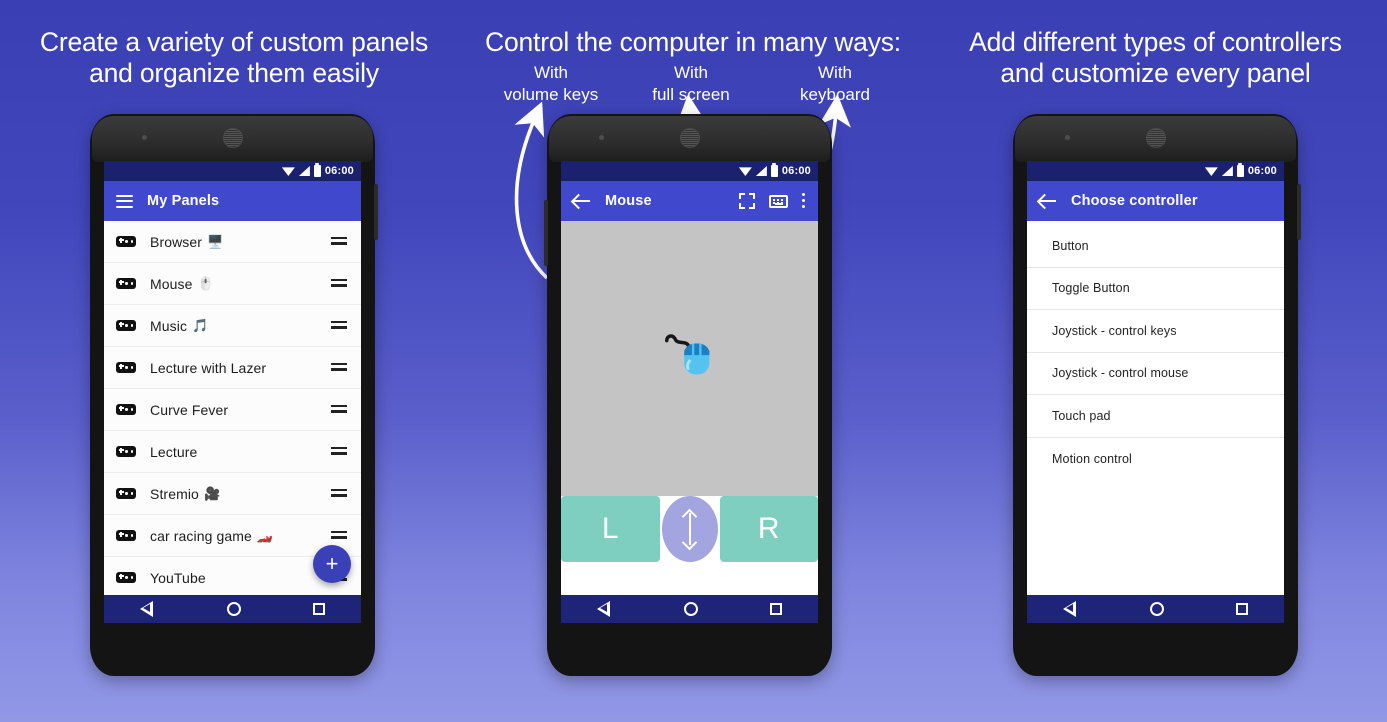  I want to click on panel-item-label: Browser 🖥️, so click(186, 242).